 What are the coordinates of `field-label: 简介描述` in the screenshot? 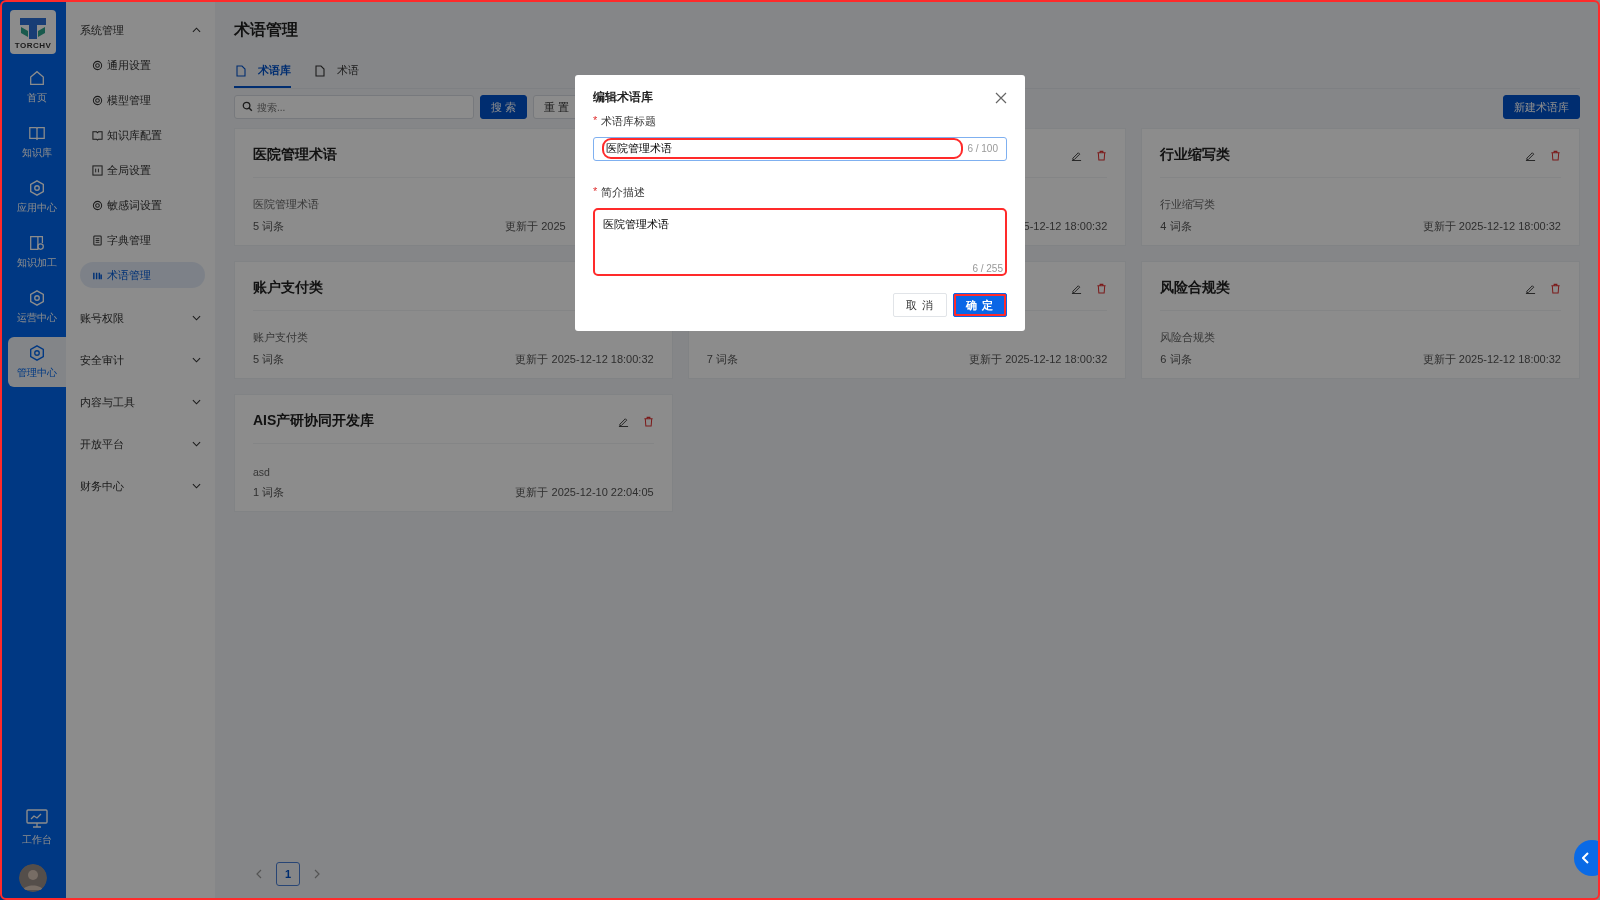 It's located at (623, 192).